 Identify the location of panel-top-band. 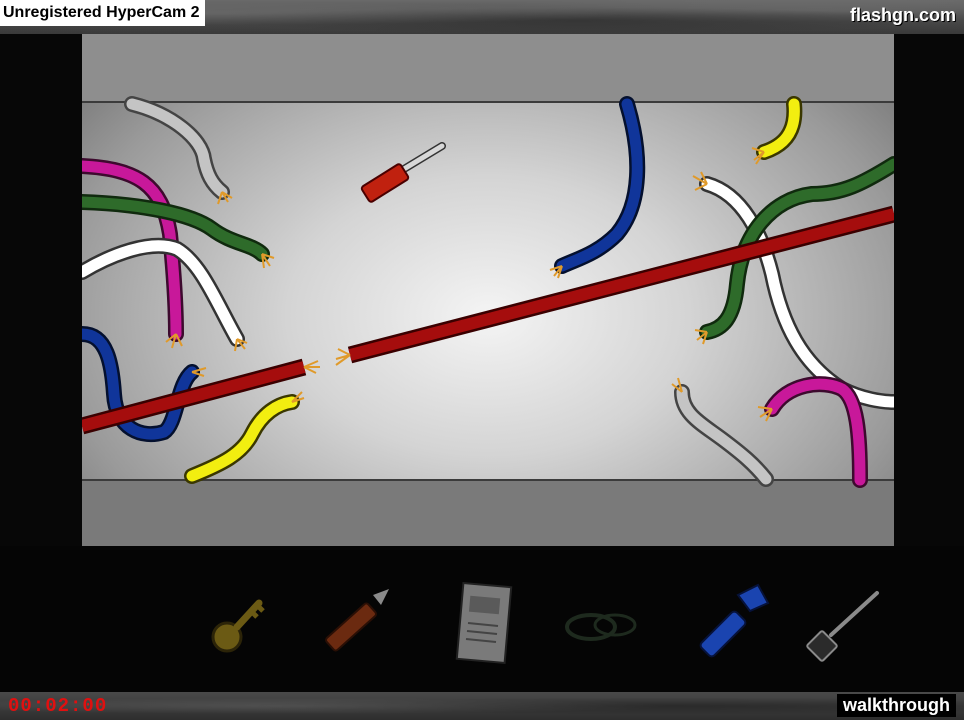
(488, 68).